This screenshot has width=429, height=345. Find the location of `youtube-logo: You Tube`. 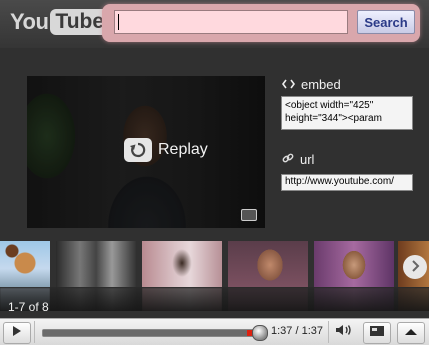

youtube-logo: You Tube is located at coordinates (60, 22).